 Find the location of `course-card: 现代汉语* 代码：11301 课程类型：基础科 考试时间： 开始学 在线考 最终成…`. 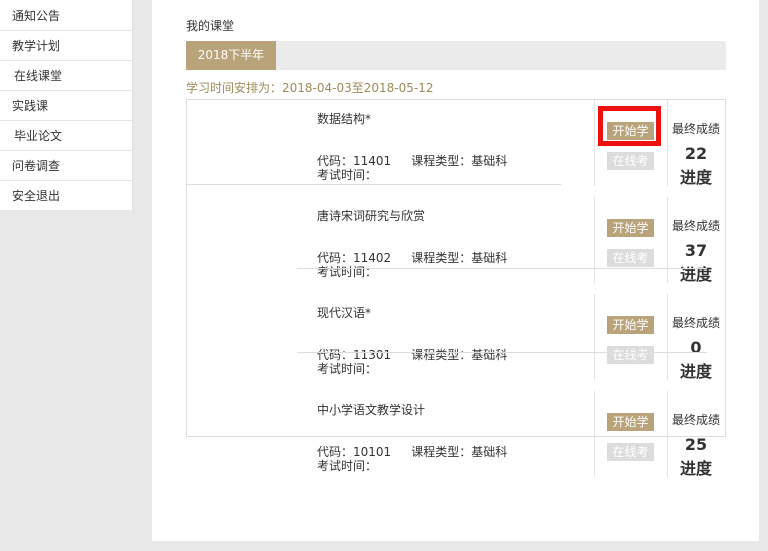

course-card: 现代汉语* 代码：11301 课程类型：基础科 考试时间： 开始学 在线考 最终成… is located at coordinates (456, 342).